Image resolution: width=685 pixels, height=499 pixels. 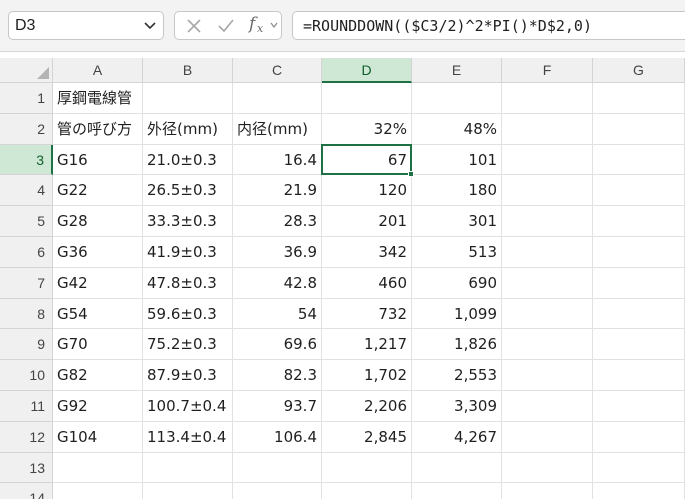 I want to click on cell-d1, so click(x=367, y=98).